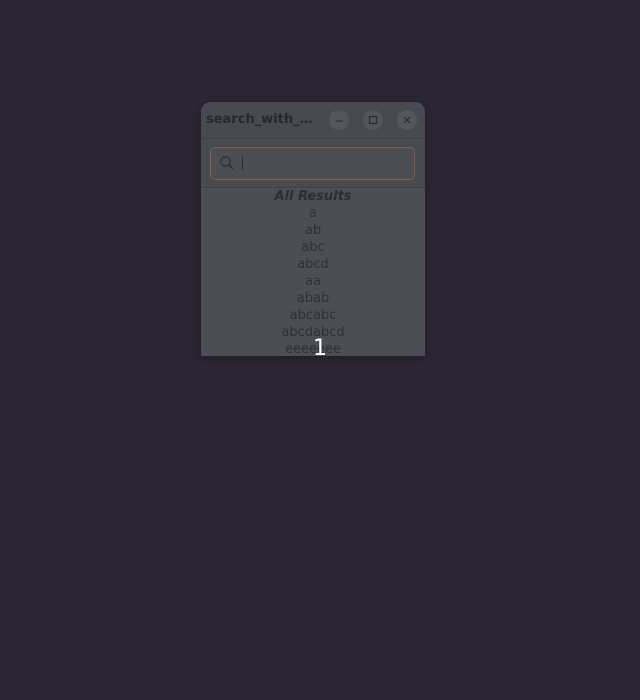 The height and width of the screenshot is (700, 640). Describe the element at coordinates (242, 163) in the screenshot. I see `text-cursor` at that location.